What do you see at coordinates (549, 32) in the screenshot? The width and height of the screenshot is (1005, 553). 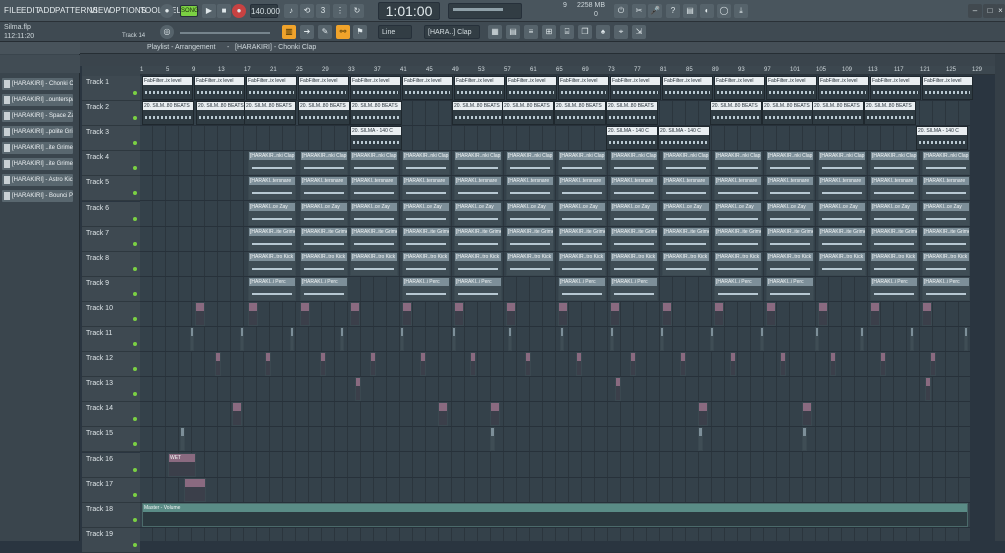 I see `browser-icon: ⊞` at bounding box center [549, 32].